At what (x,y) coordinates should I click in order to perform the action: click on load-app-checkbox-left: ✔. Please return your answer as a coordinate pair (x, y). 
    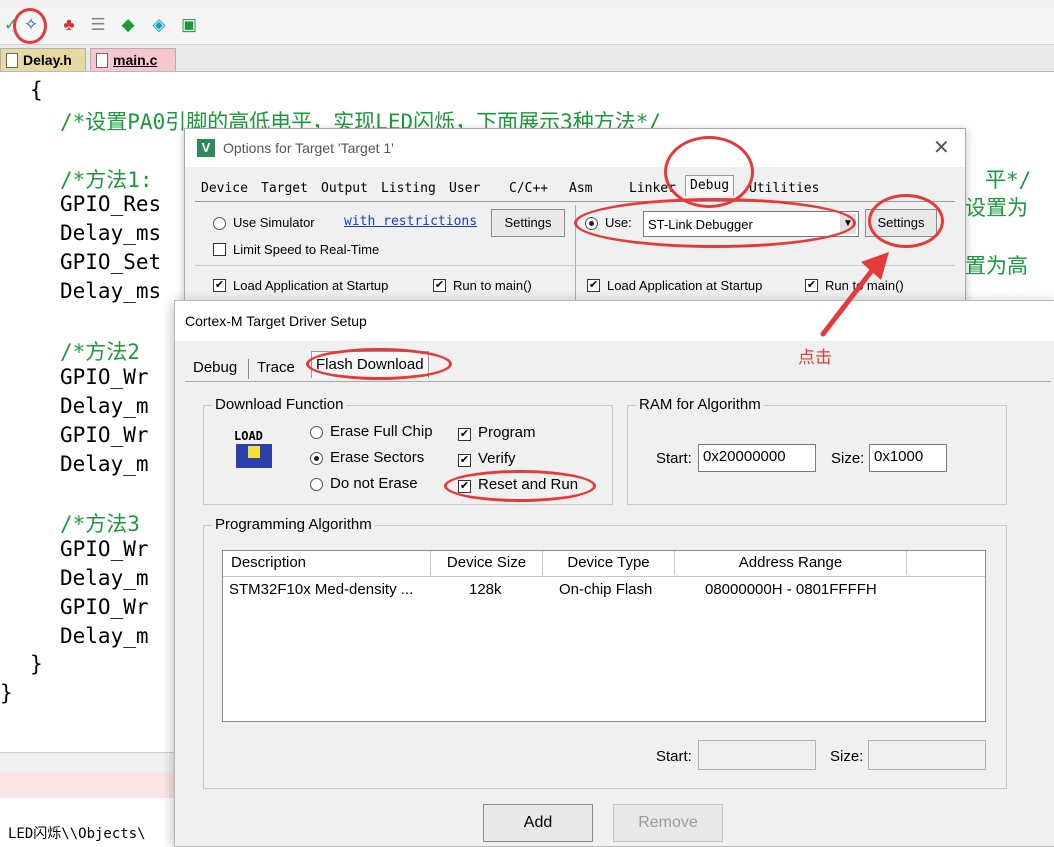
    Looking at the image, I should click on (219, 285).